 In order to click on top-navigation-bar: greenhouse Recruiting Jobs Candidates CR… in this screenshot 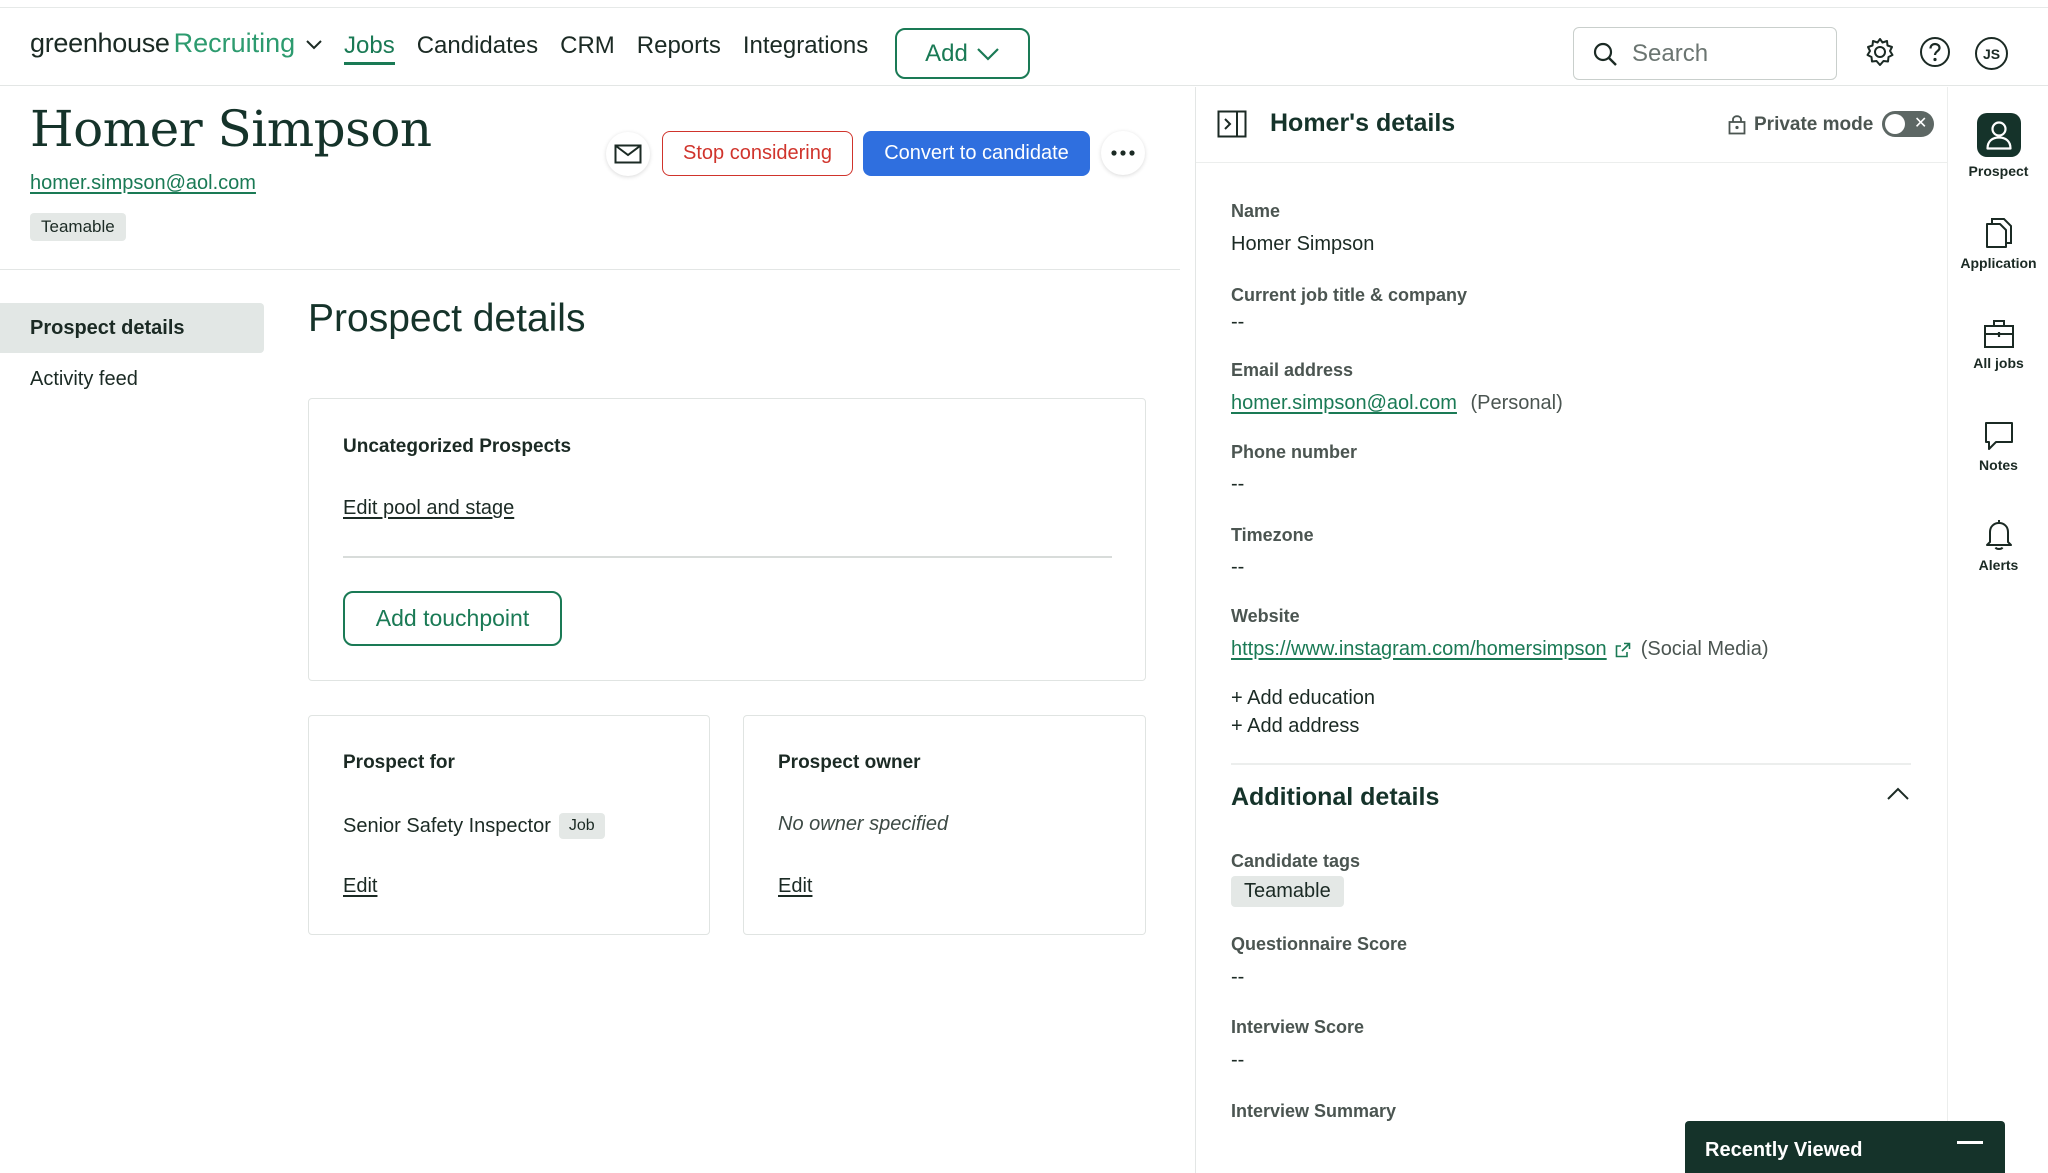, I will do `click(1024, 46)`.